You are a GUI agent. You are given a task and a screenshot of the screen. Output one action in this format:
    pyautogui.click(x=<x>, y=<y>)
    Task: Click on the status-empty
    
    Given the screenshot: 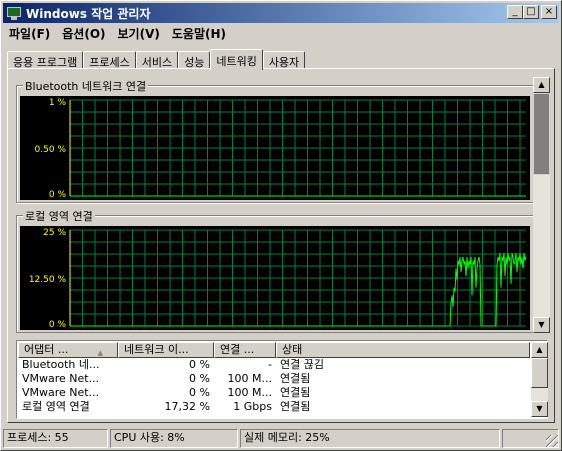 What is the action you would take?
    pyautogui.click(x=530, y=438)
    